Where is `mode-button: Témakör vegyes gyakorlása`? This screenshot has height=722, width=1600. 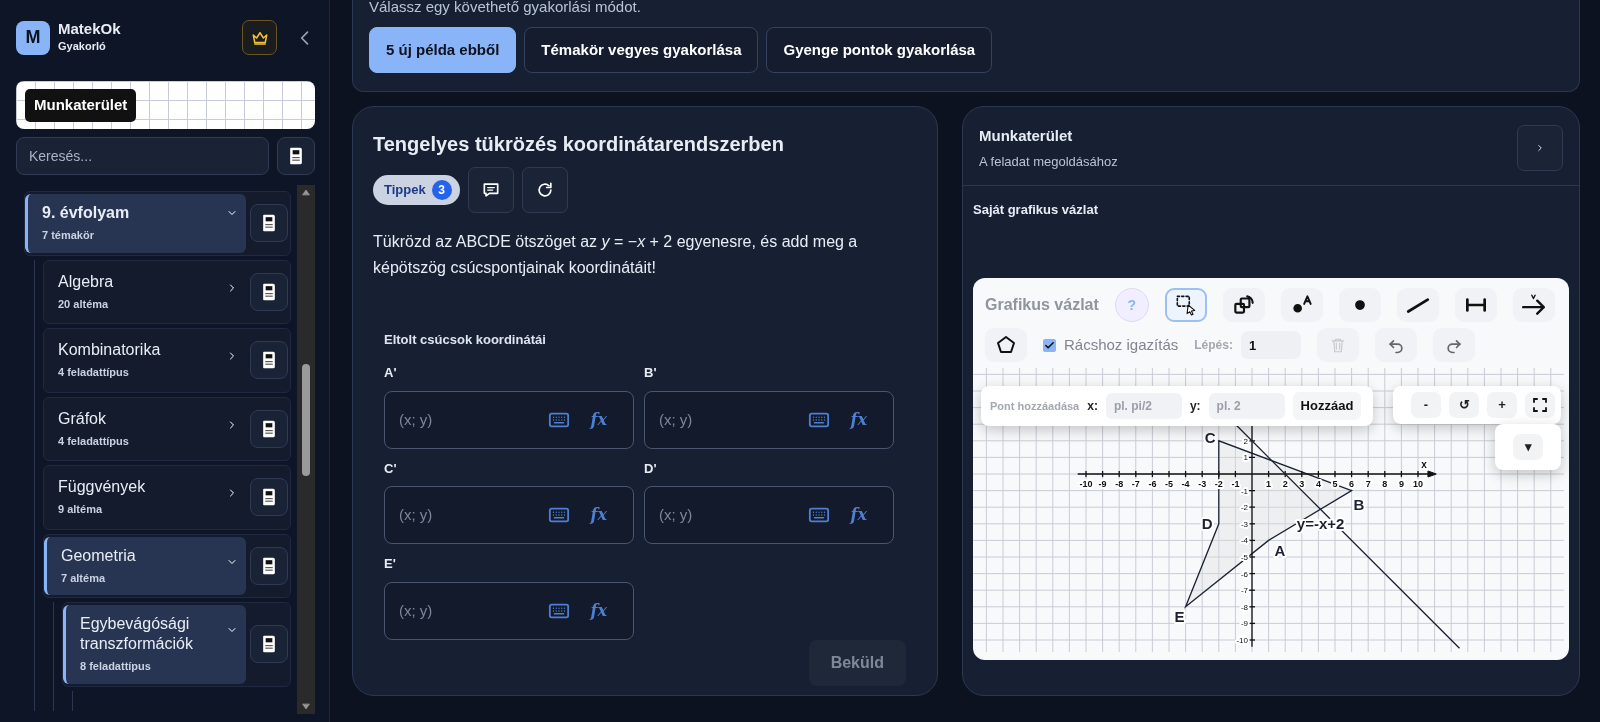
mode-button: Témakör vegyes gyakorlása is located at coordinates (641, 49).